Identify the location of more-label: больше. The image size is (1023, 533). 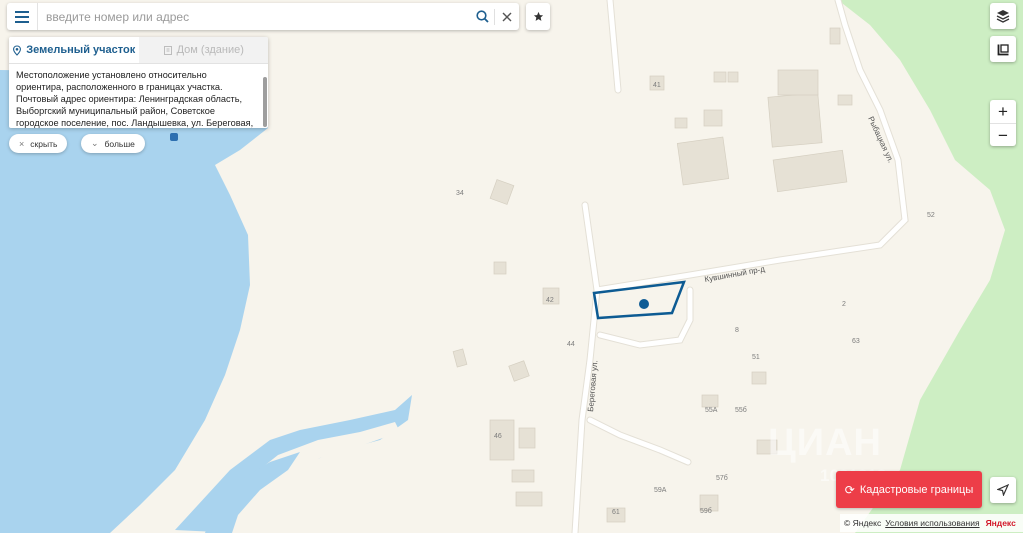
(119, 143).